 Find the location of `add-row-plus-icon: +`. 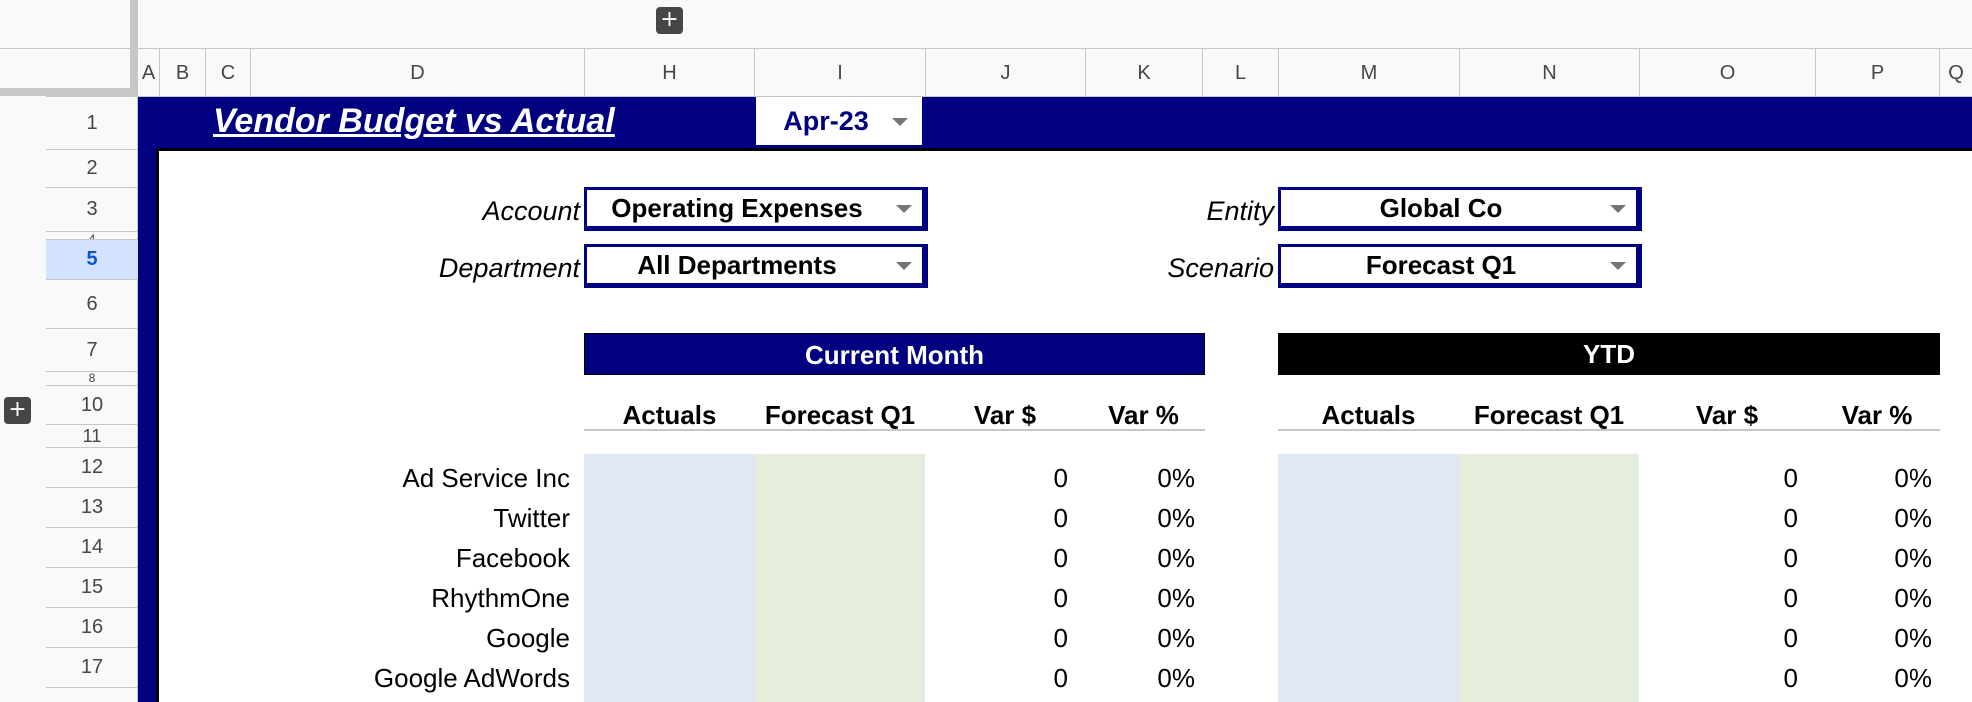

add-row-plus-icon: + is located at coordinates (17, 410).